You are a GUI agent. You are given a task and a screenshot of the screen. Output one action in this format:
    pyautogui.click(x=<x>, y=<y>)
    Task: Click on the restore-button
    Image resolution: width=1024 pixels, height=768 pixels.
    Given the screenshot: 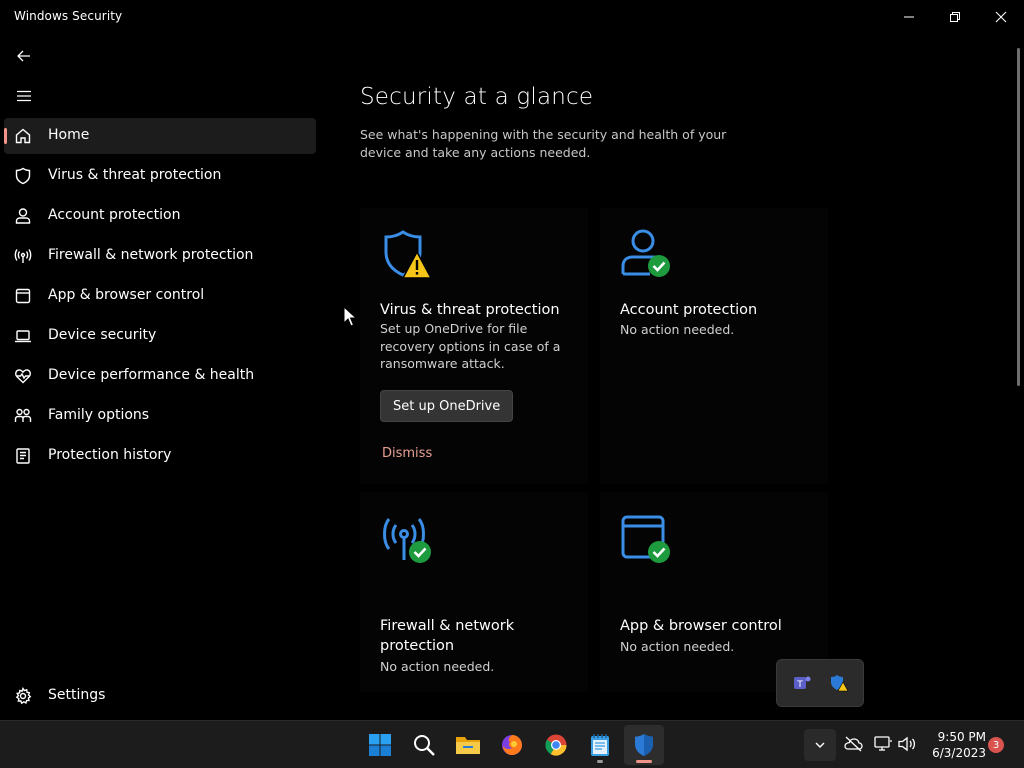 What is the action you would take?
    pyautogui.click(x=955, y=17)
    